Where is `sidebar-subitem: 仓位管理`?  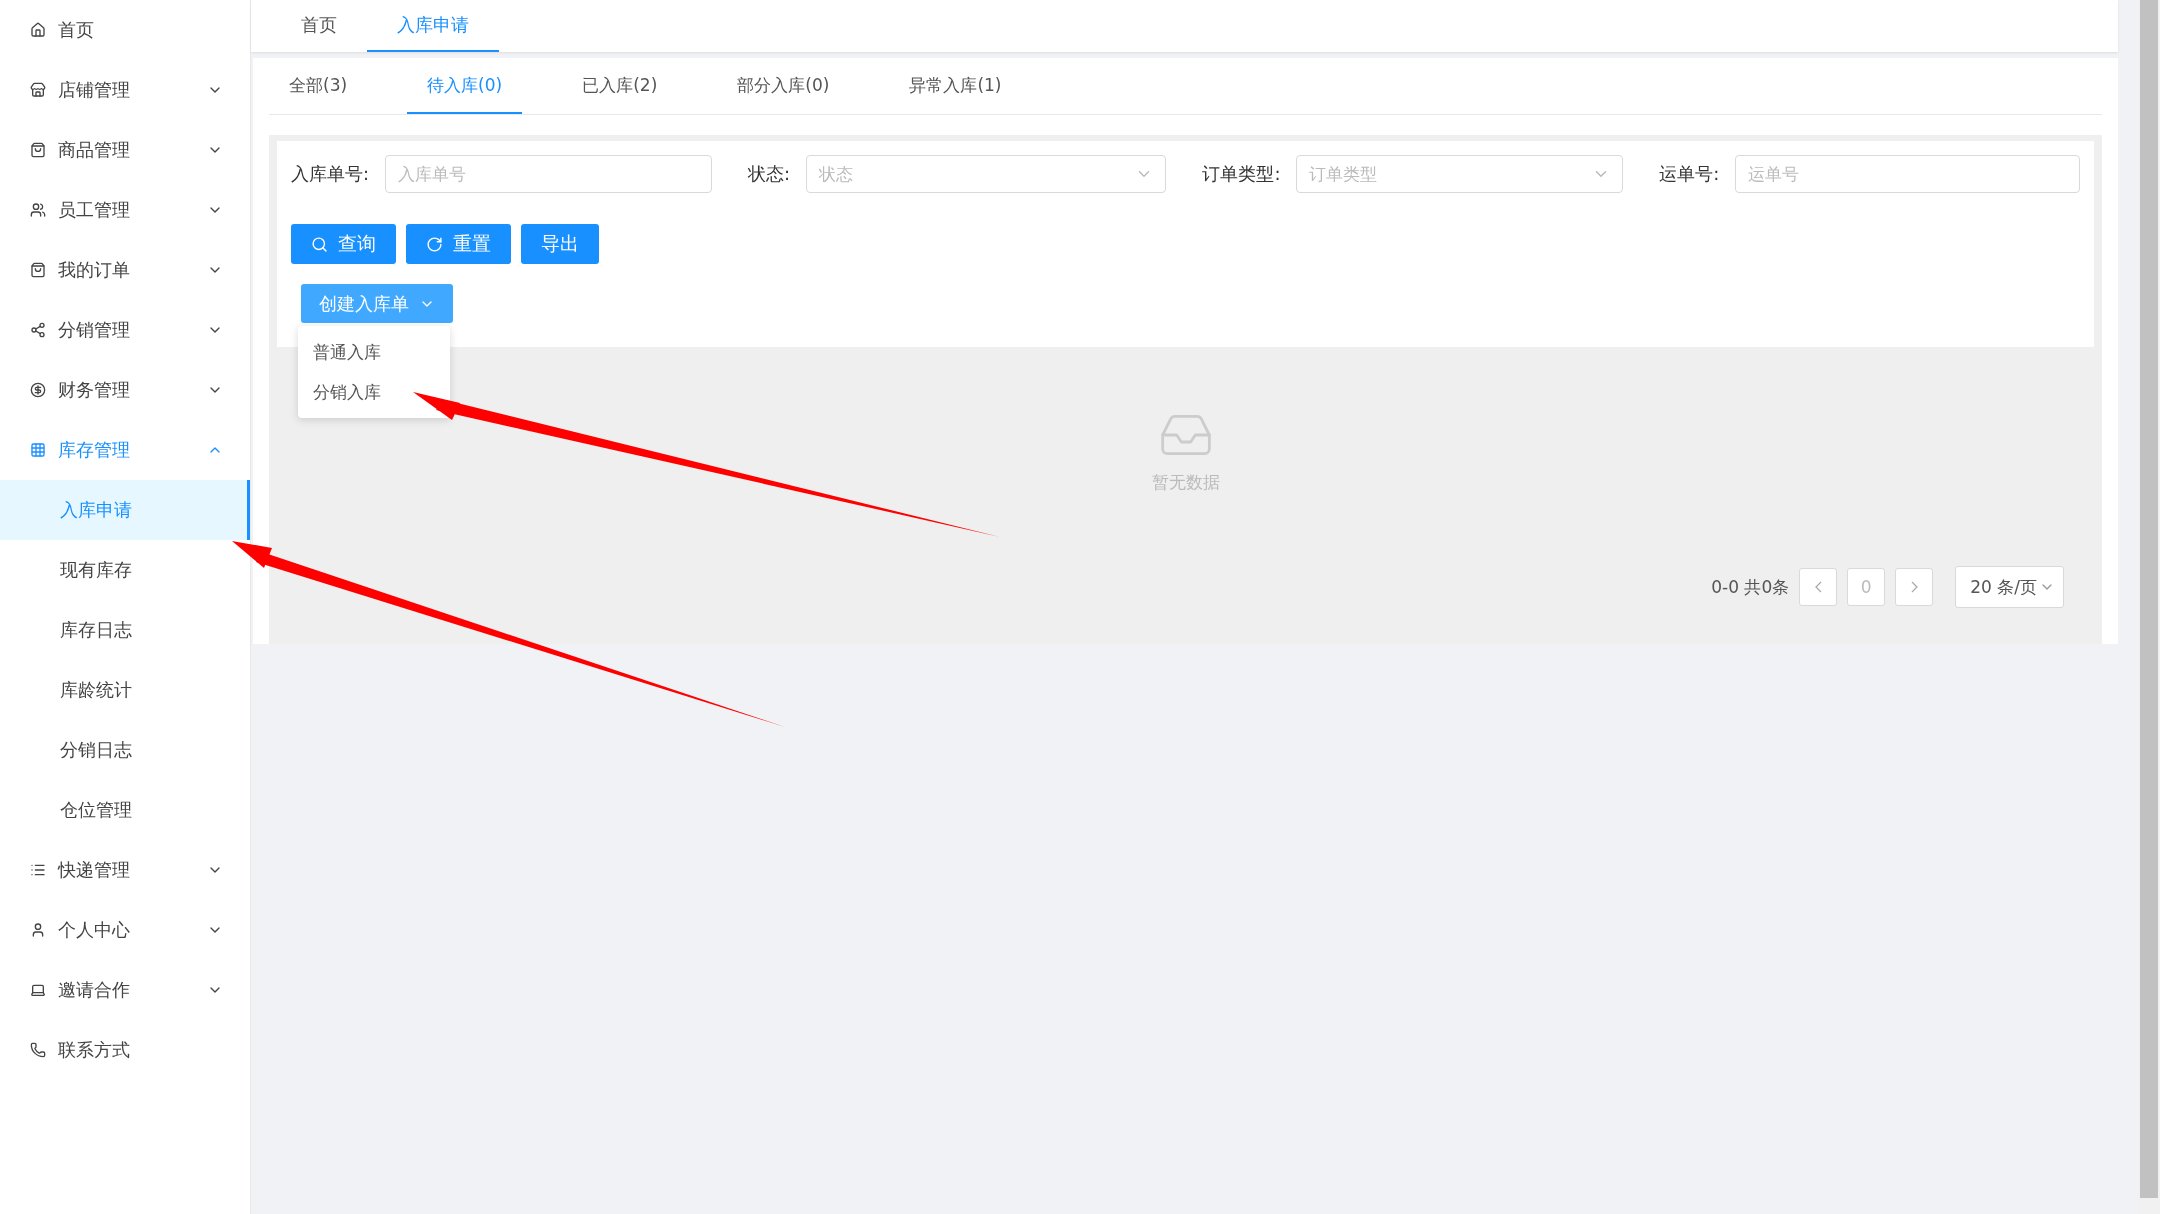 sidebar-subitem: 仓位管理 is located at coordinates (125, 810).